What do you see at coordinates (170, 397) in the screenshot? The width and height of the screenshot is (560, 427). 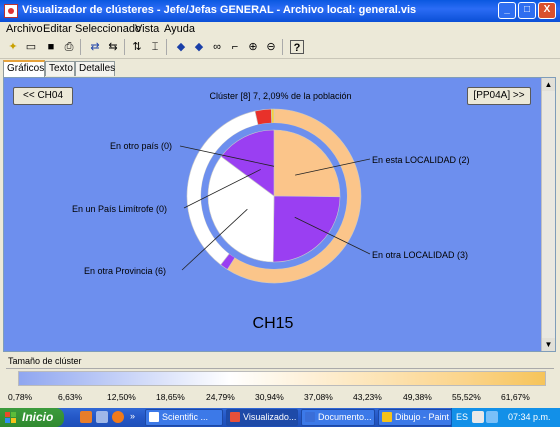 I see `legend-tick: 18,65%` at bounding box center [170, 397].